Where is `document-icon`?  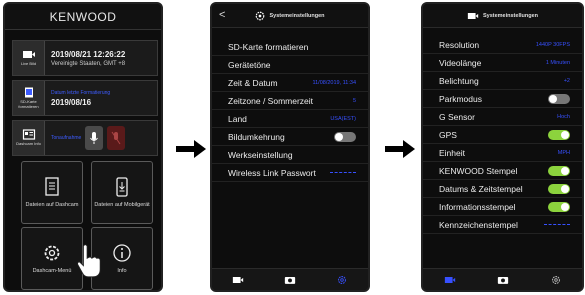
document-icon is located at coordinates (52, 186).